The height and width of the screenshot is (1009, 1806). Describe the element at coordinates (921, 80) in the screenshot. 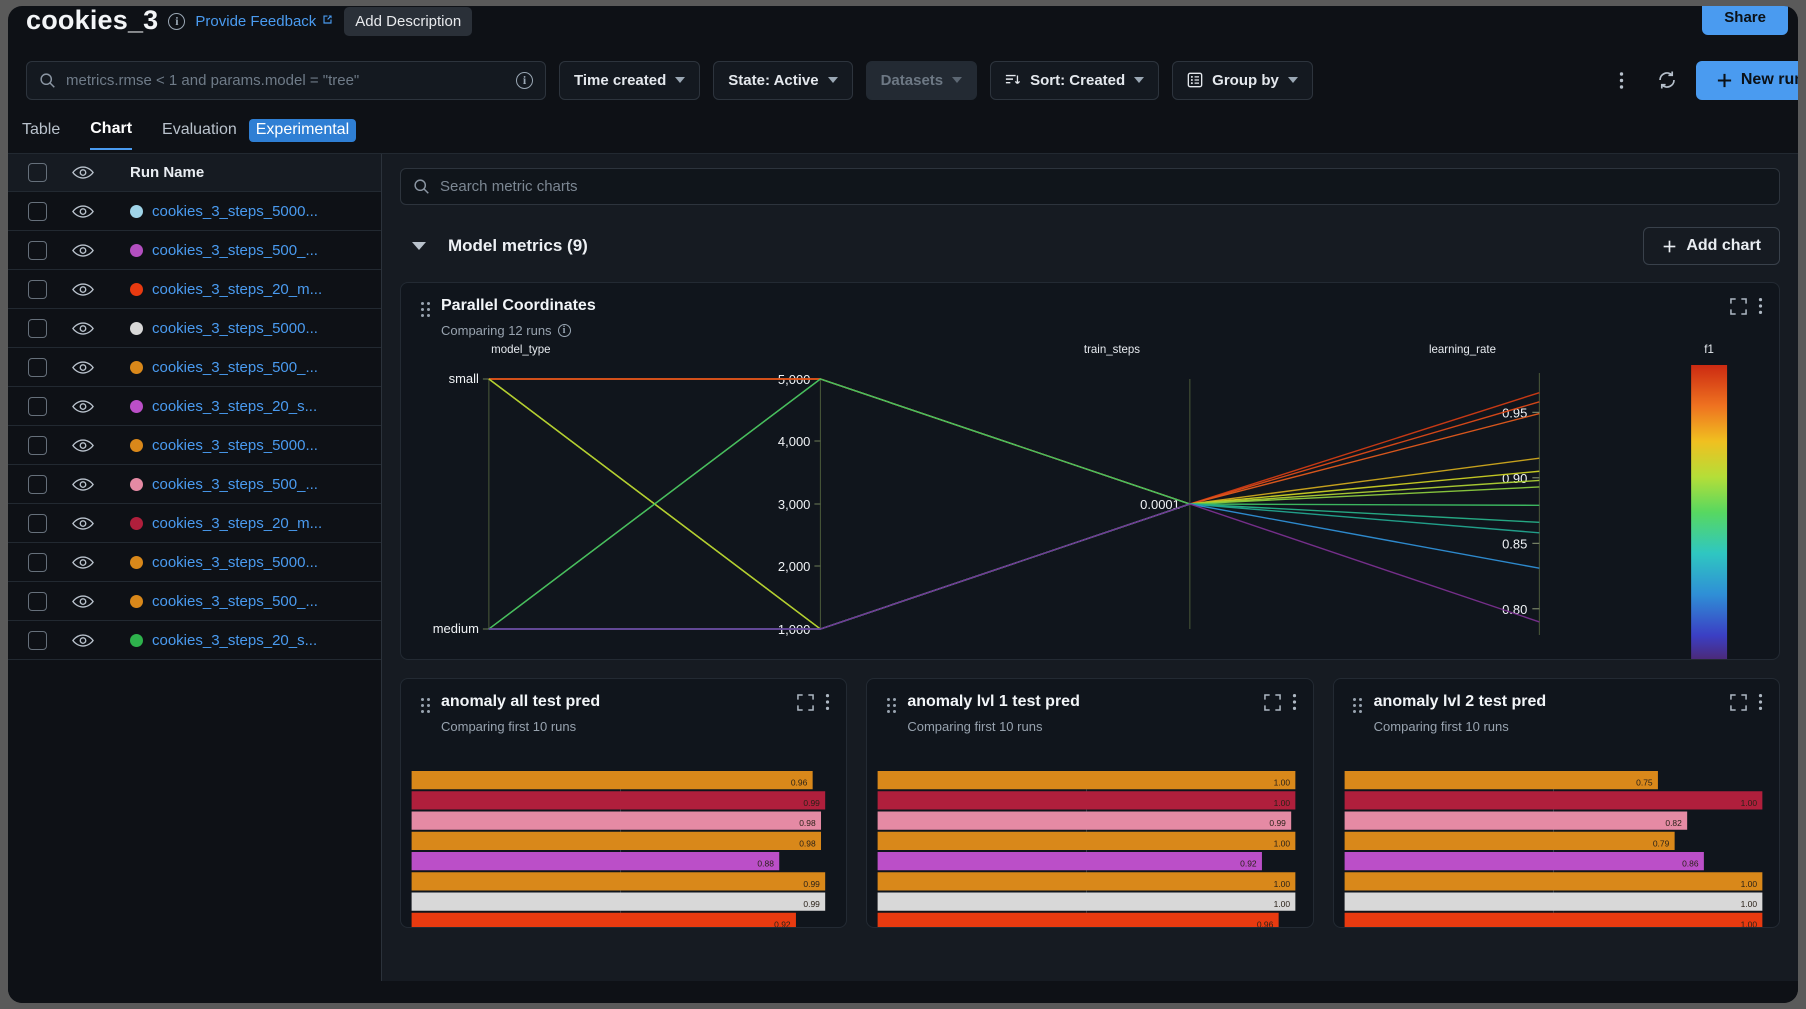

I see `filter-datasets: Datasets` at that location.